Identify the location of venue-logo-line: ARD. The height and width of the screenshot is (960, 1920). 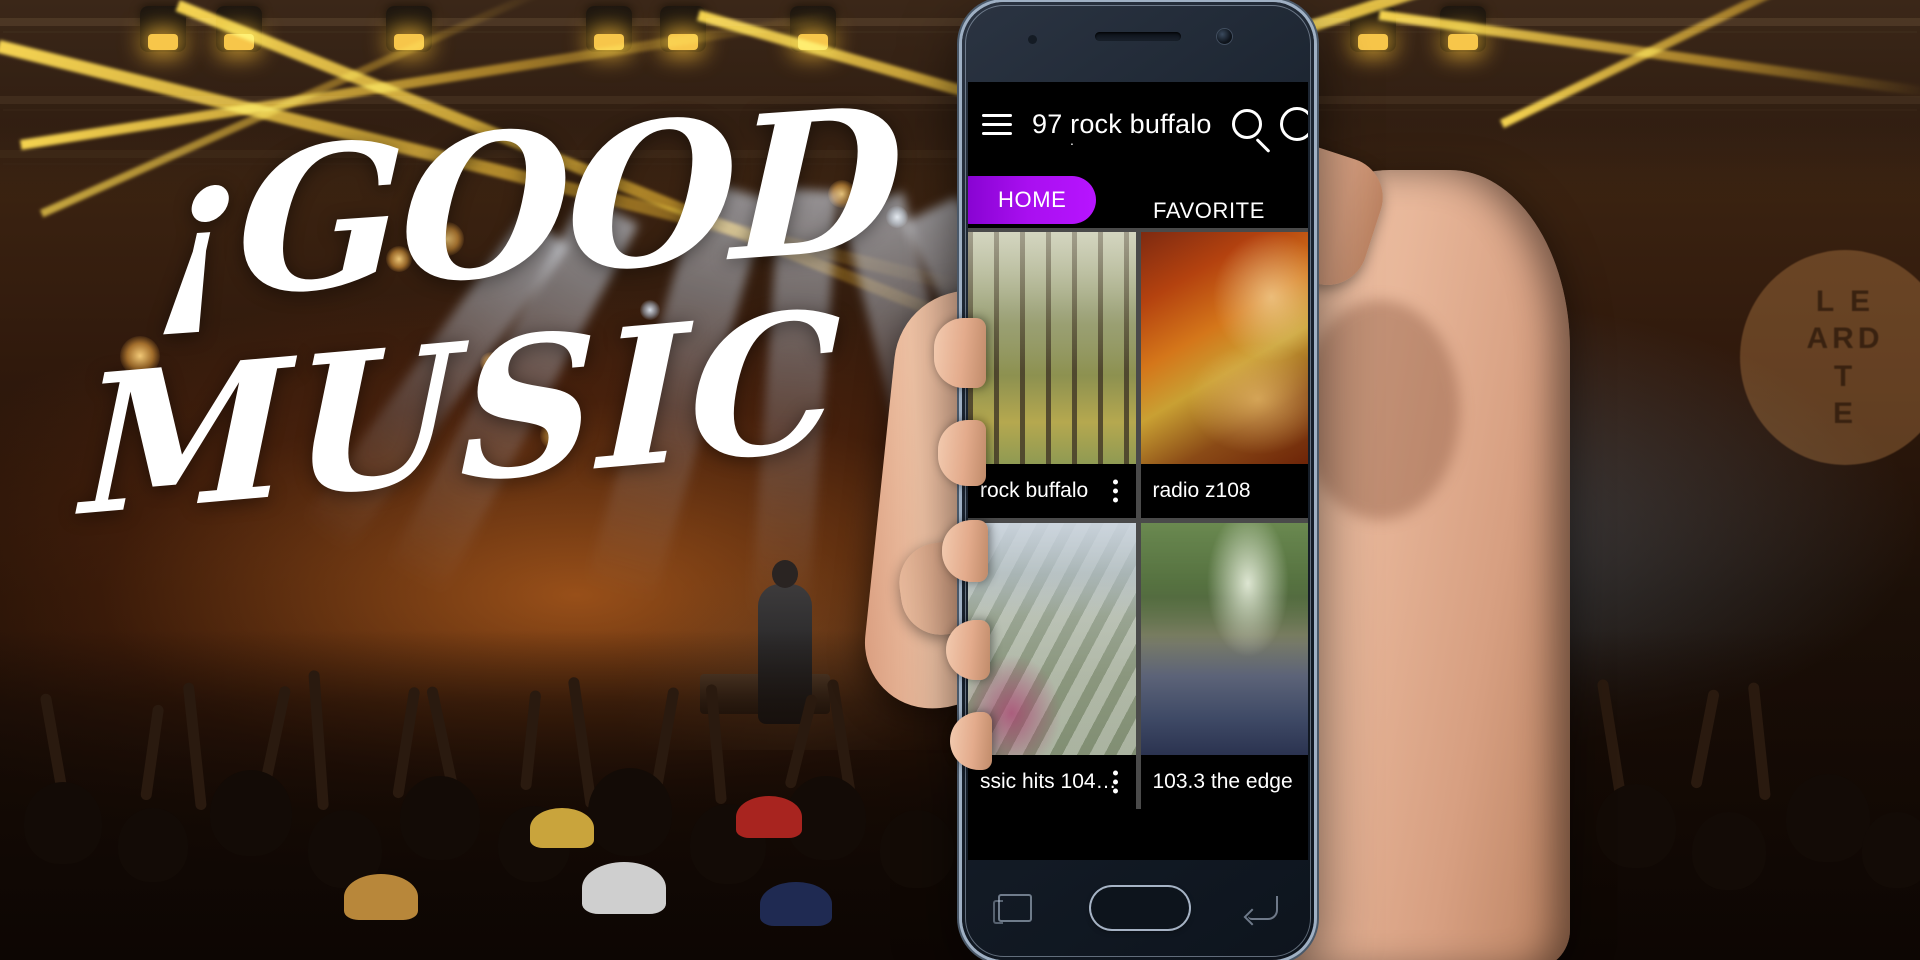
(1845, 338).